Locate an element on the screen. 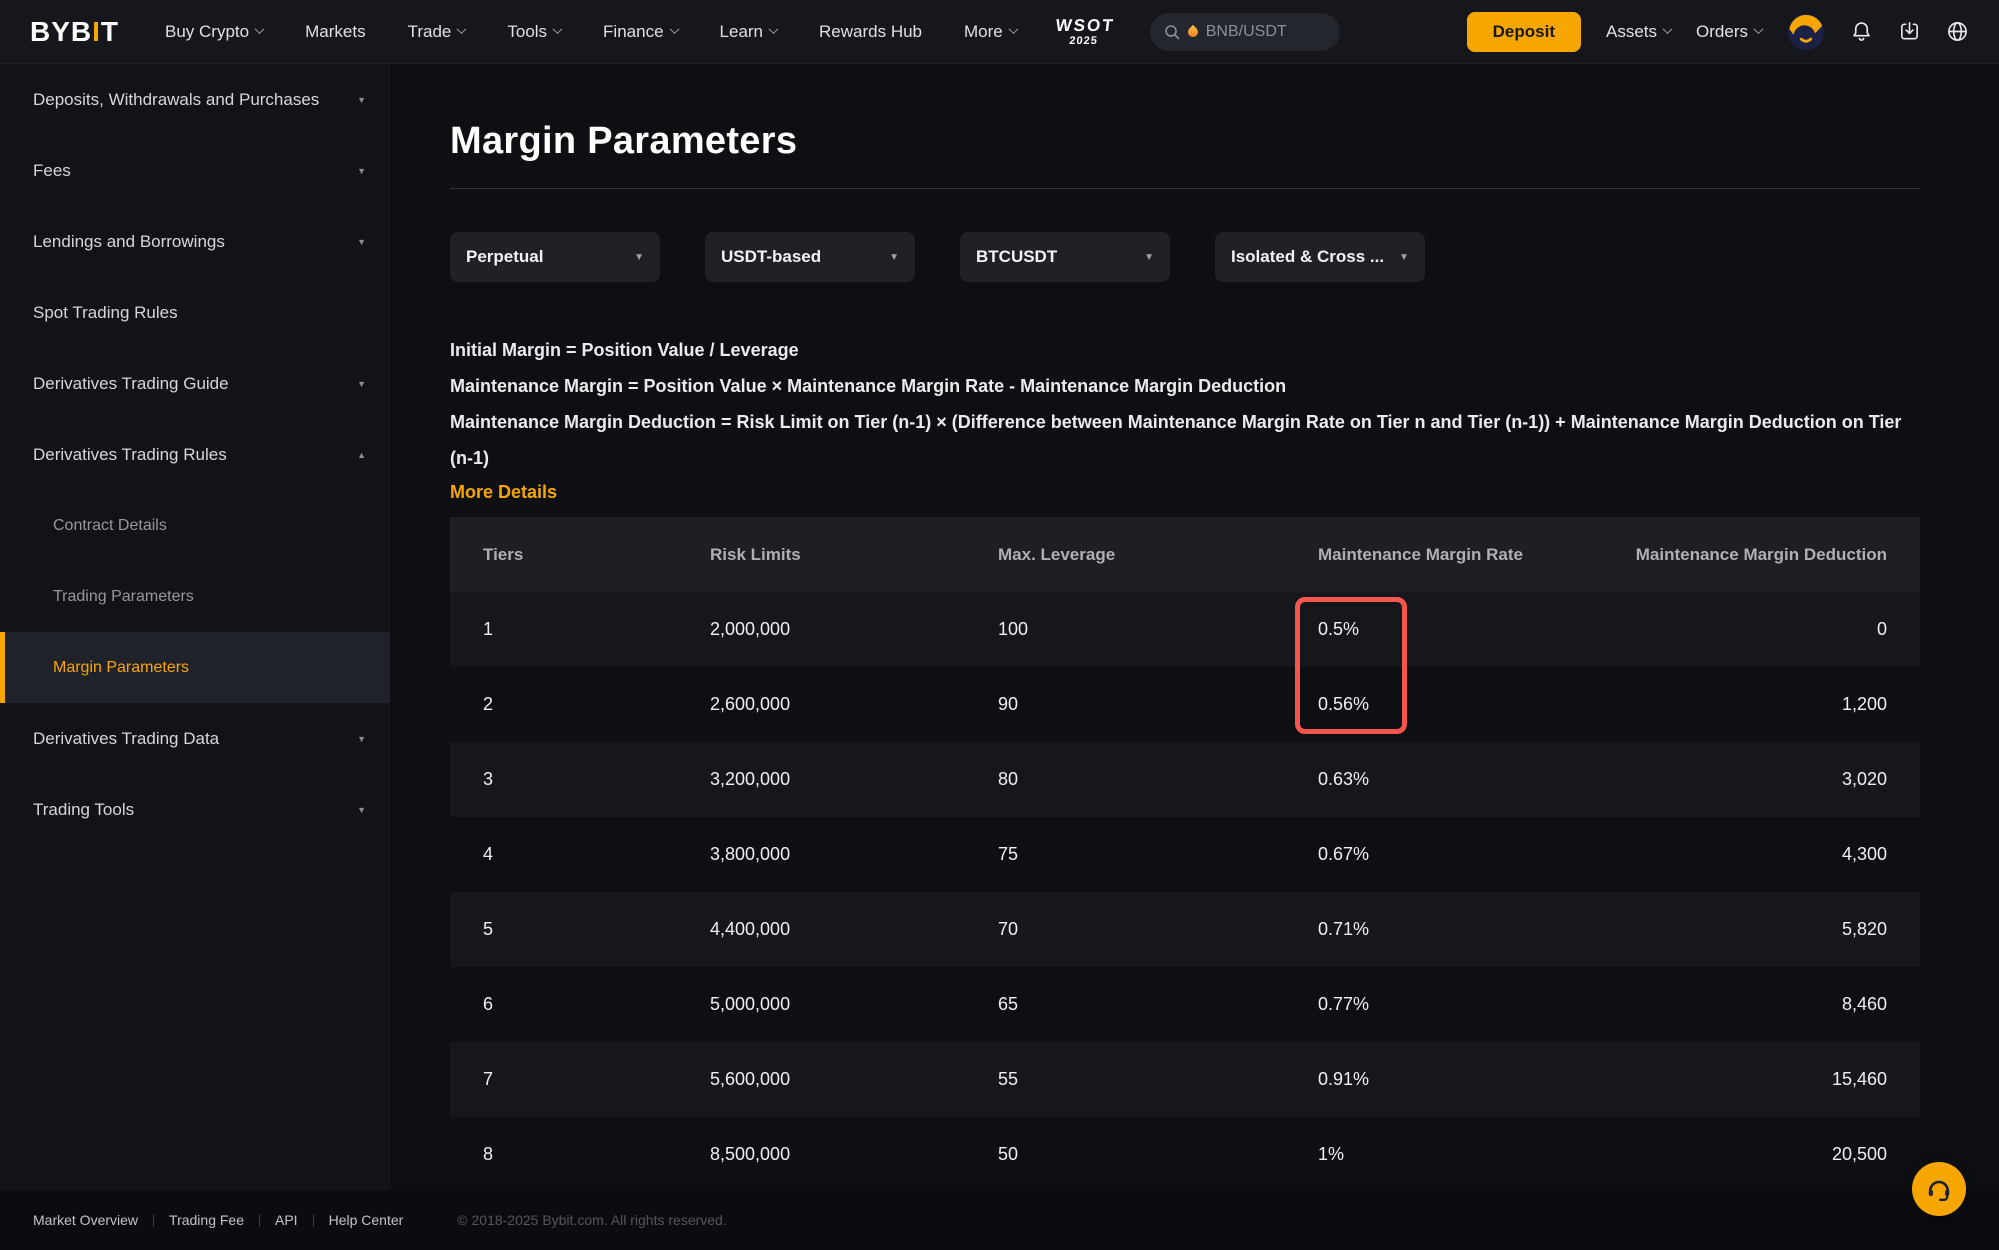 The image size is (1999, 1250). search-input is located at coordinates (1261, 31).